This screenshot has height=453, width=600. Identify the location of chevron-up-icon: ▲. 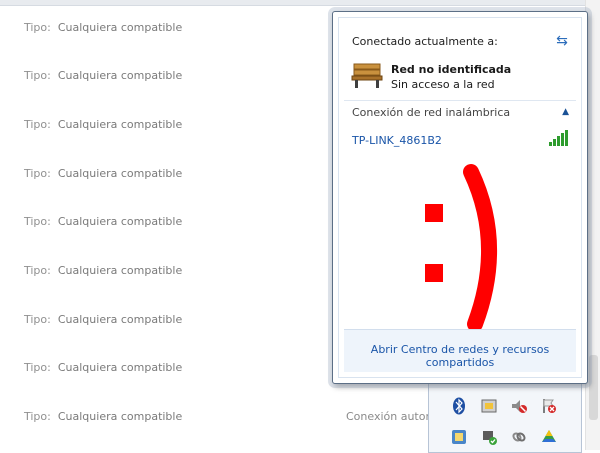
(565, 112).